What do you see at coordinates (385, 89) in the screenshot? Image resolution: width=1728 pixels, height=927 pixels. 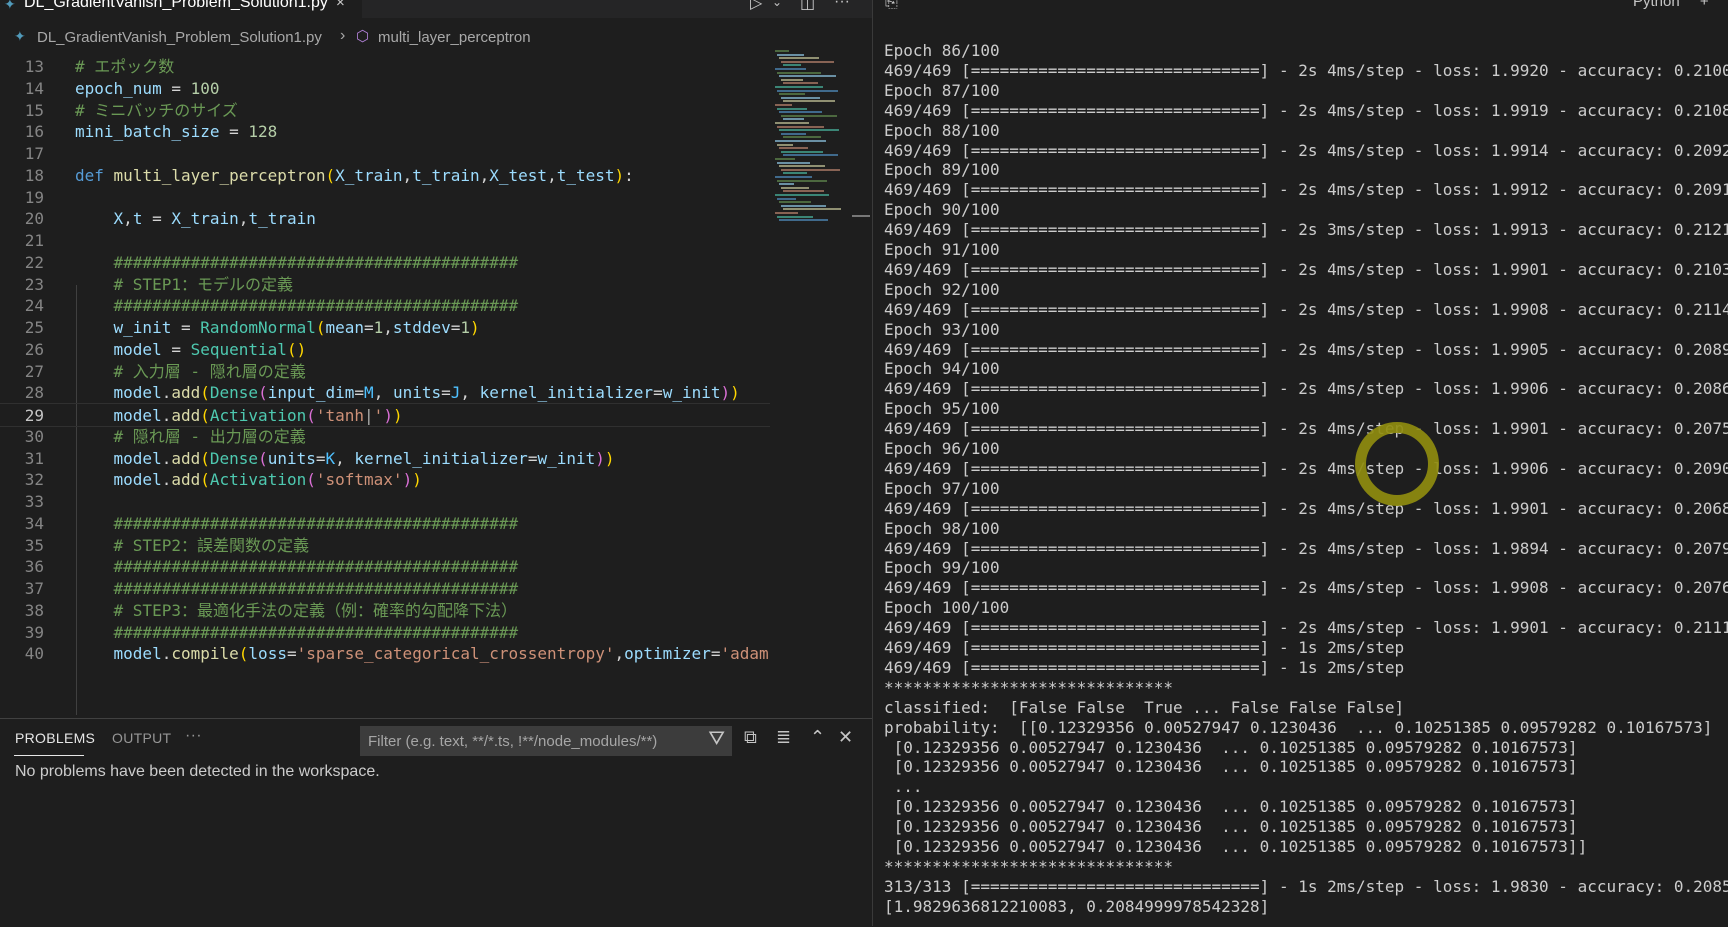 I see `code-line: 14 epoch_num = 100` at bounding box center [385, 89].